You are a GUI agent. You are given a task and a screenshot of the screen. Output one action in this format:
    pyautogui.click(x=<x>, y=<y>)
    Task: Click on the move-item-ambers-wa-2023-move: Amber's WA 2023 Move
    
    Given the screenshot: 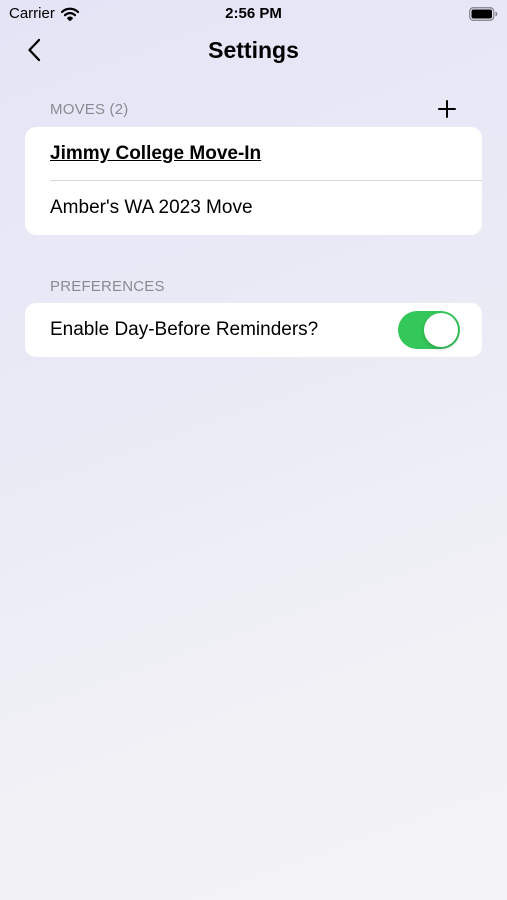 What is the action you would take?
    pyautogui.click(x=253, y=208)
    